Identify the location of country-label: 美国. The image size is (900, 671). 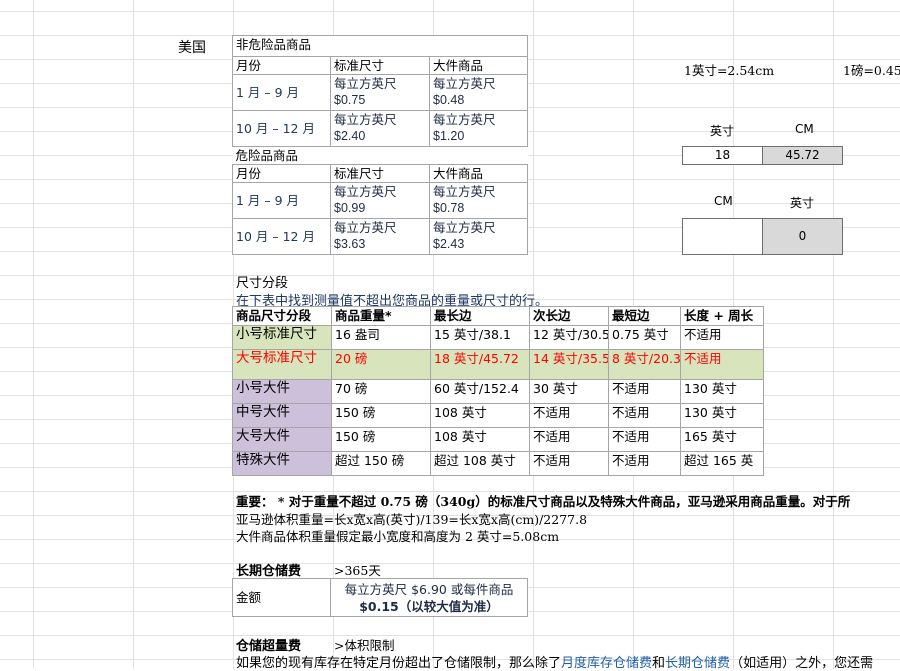
(192, 48).